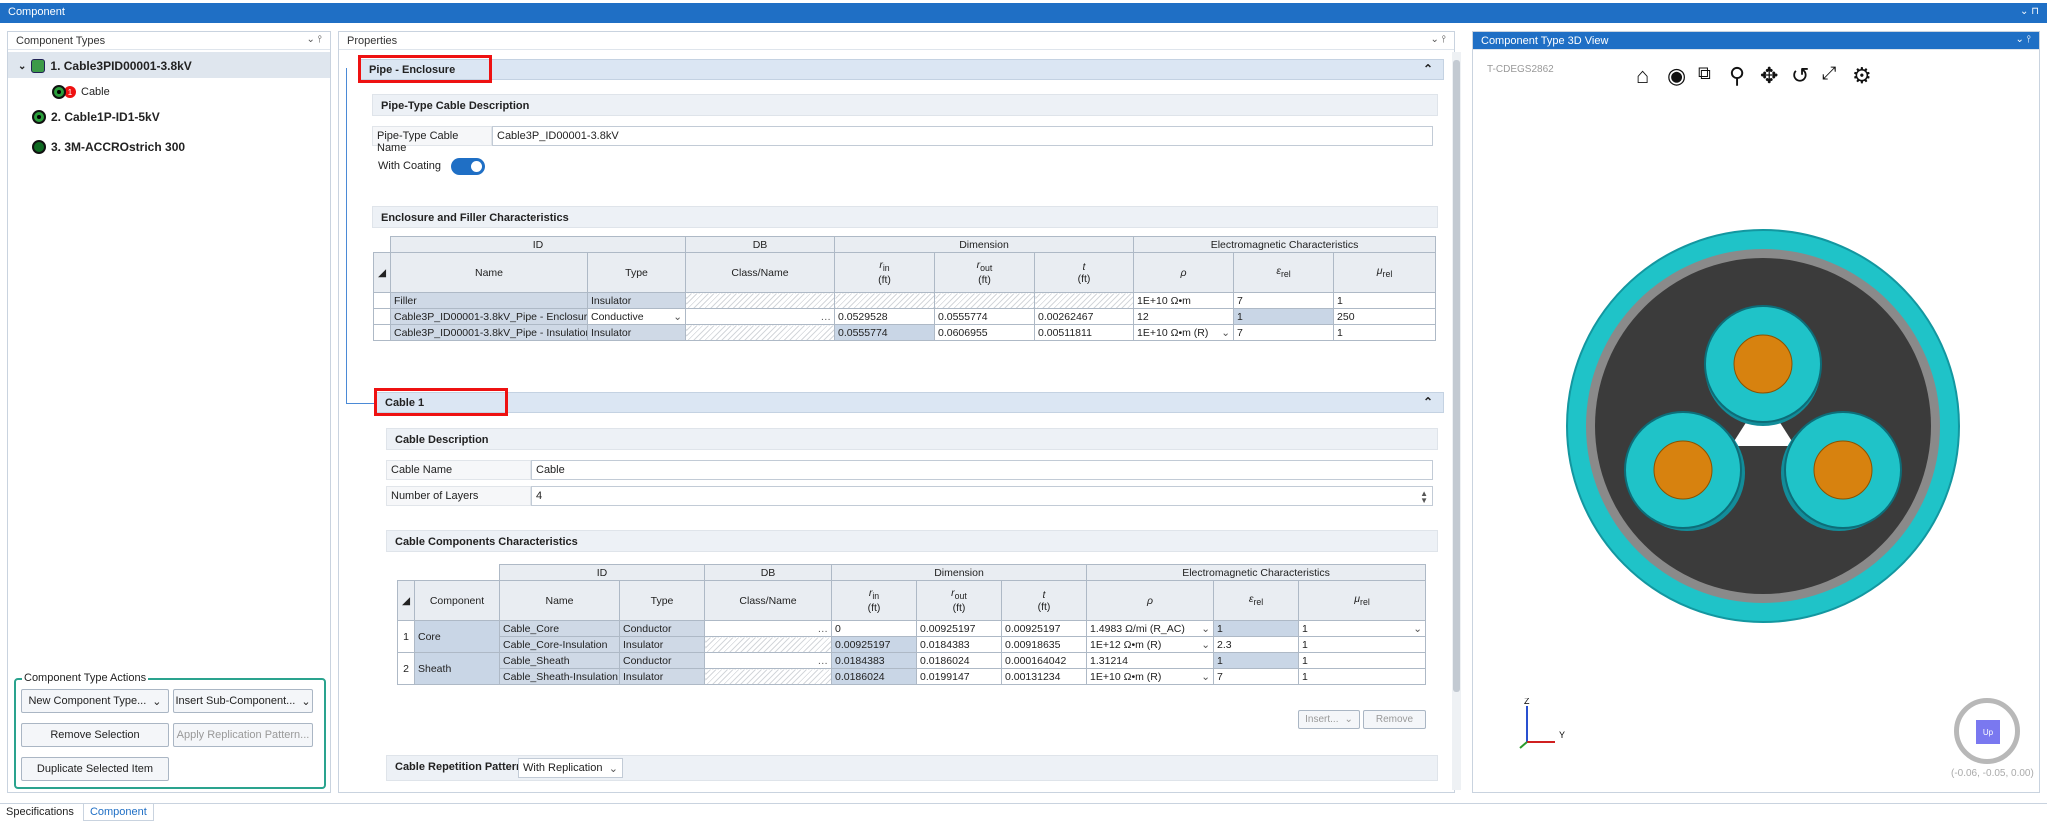  I want to click on fit-icon: ⤢, so click(1829, 73).